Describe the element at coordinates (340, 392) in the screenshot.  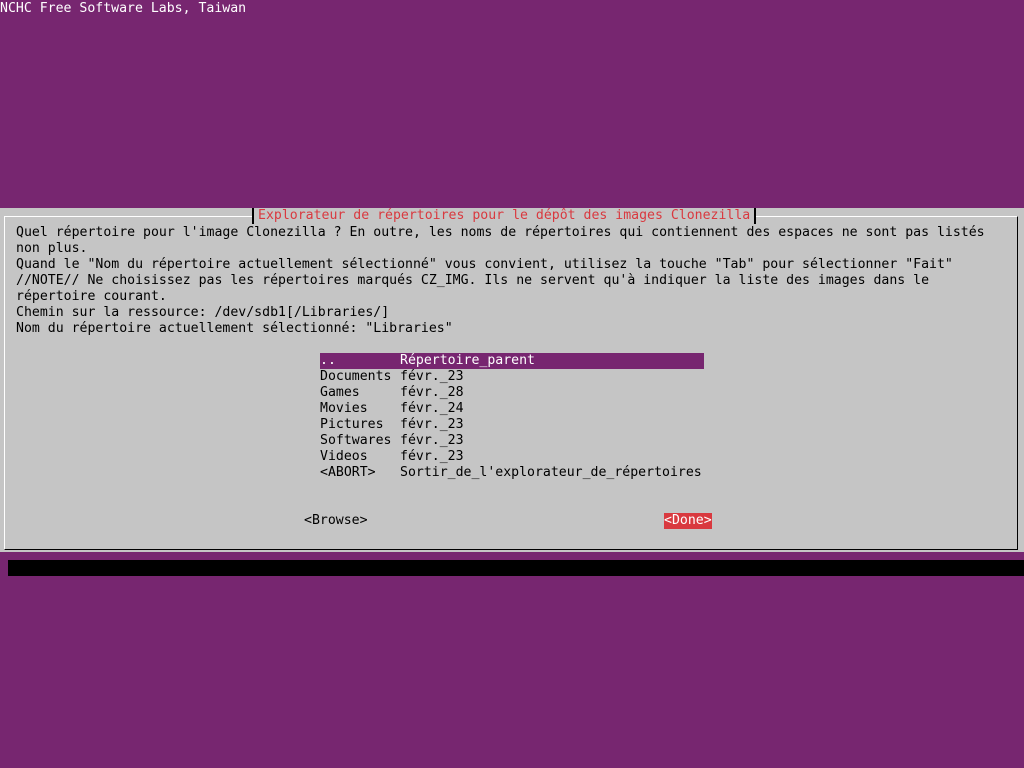
I see `menu-item-tag: Games` at that location.